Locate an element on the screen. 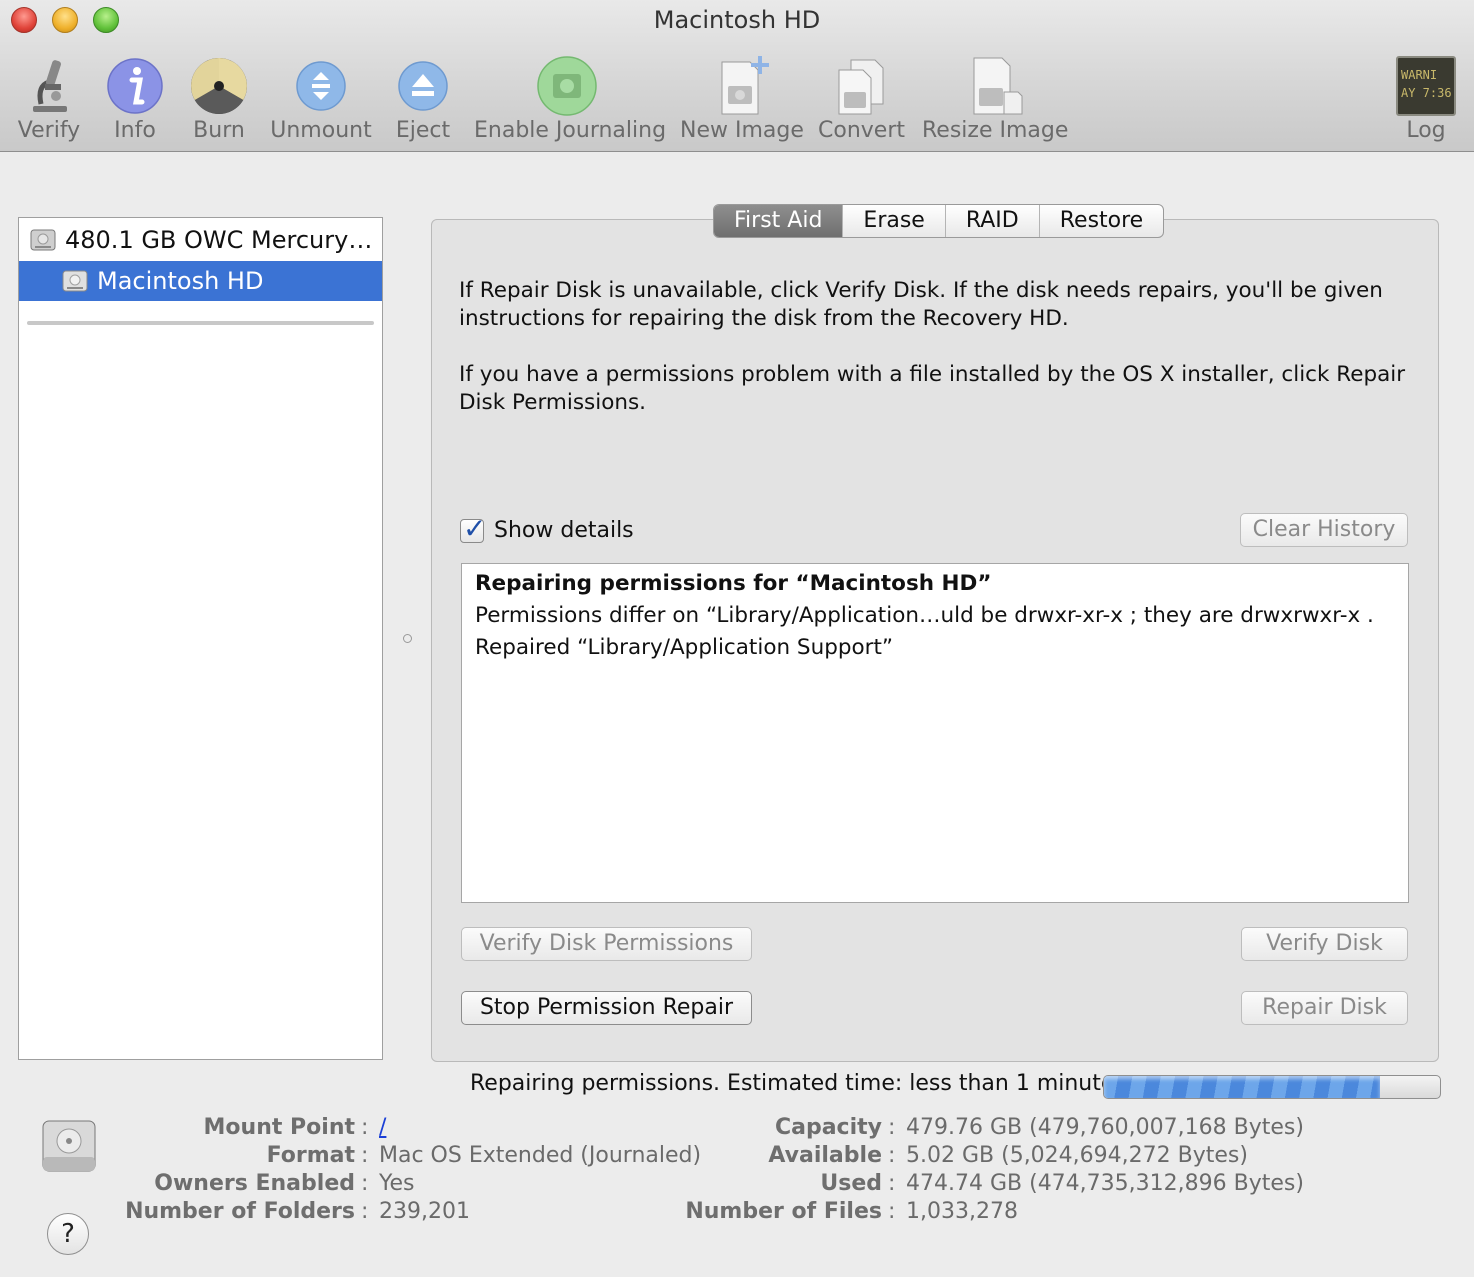  help-button: ? is located at coordinates (68, 1234).